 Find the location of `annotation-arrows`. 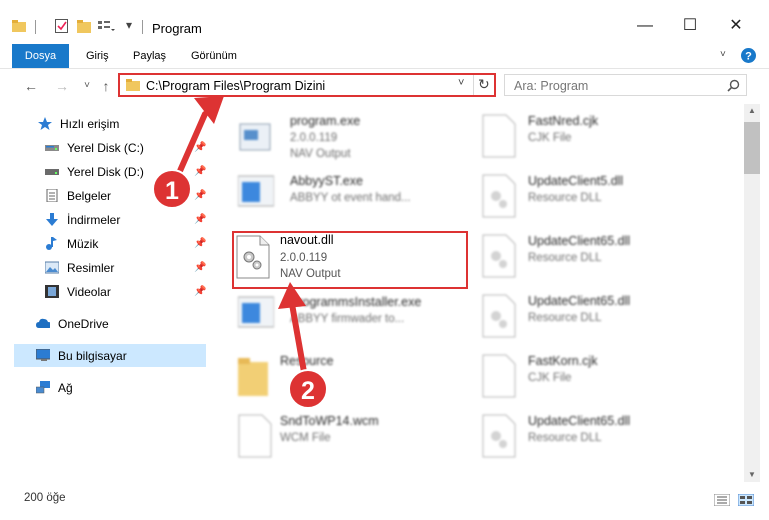

annotation-arrows is located at coordinates (240, 235).